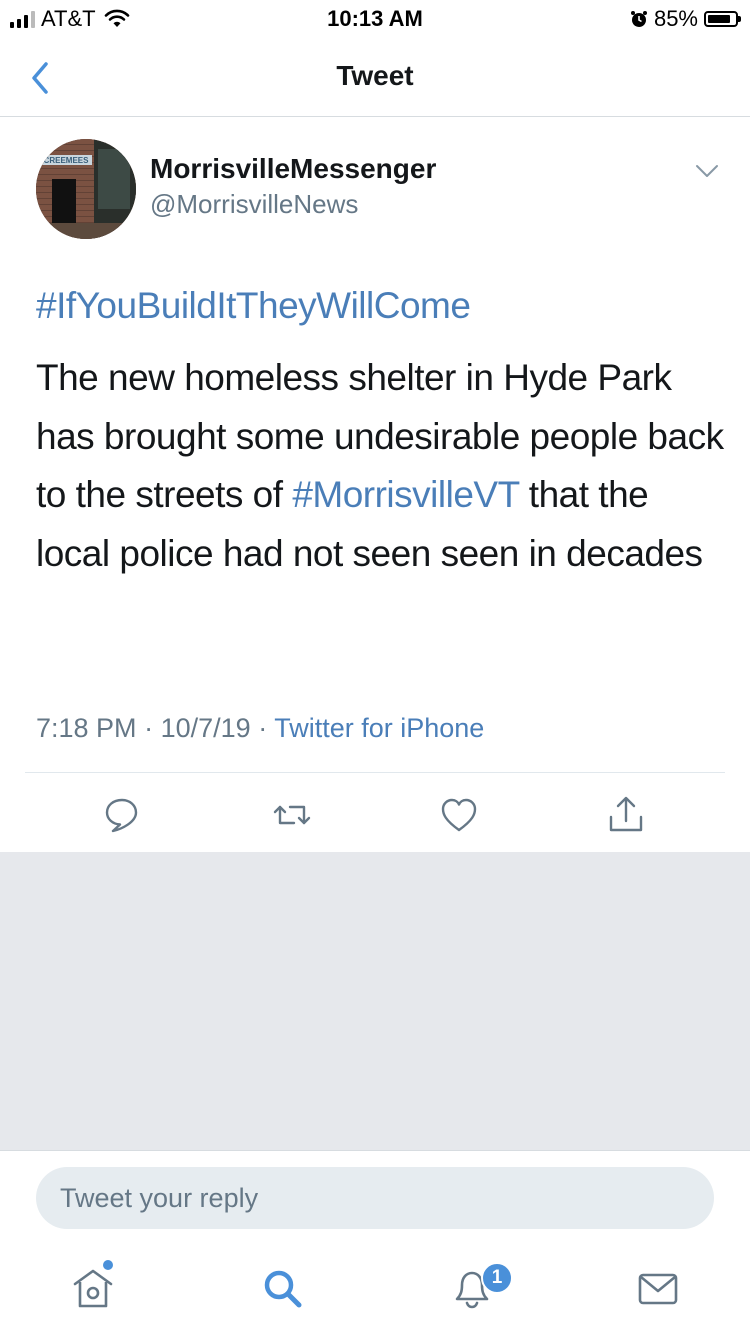 Image resolution: width=750 pixels, height=1333 pixels. Describe the element at coordinates (205, 728) in the screenshot. I see `tweet-date: 10/7/19` at that location.